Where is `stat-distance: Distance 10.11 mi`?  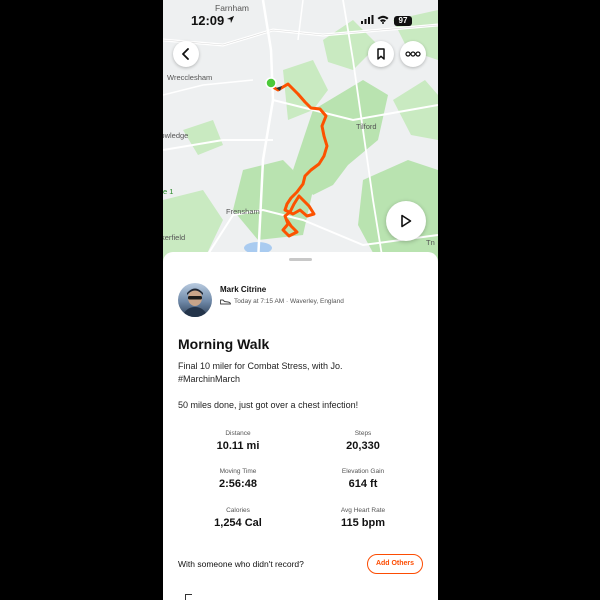 stat-distance: Distance 10.11 mi is located at coordinates (238, 441).